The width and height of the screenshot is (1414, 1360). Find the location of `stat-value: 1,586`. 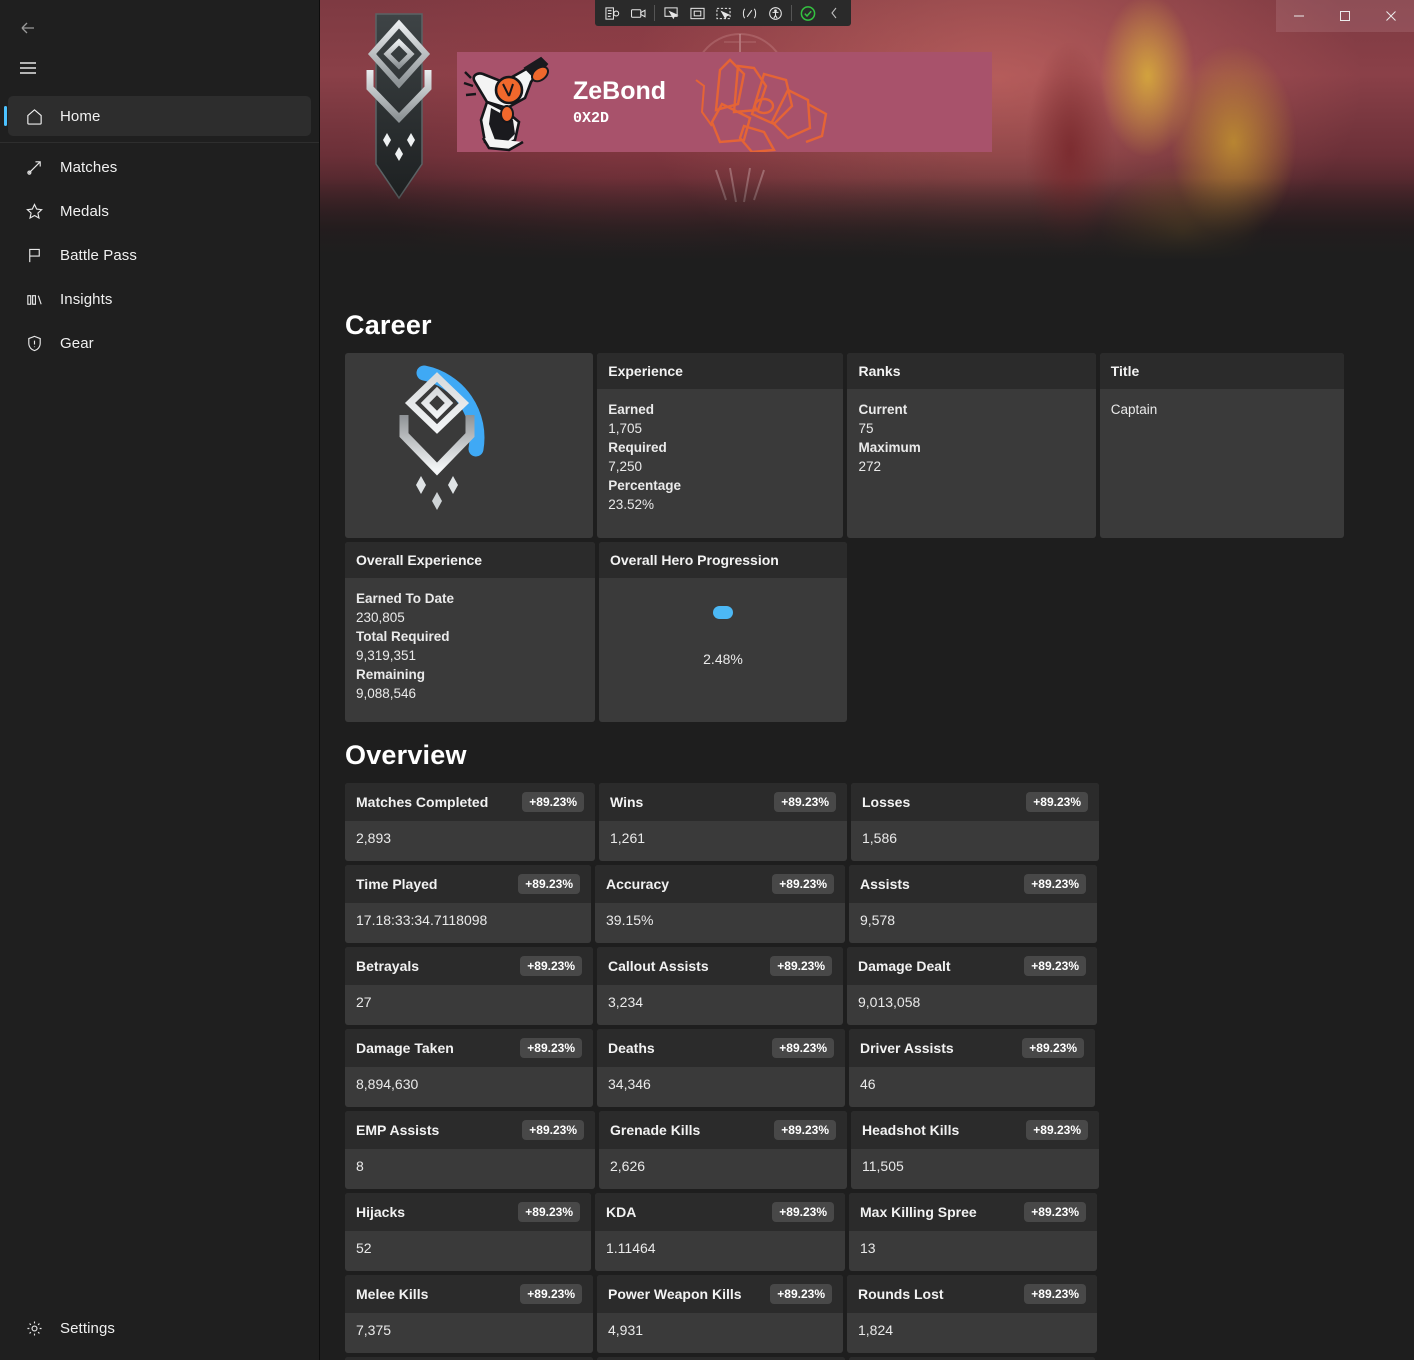

stat-value: 1,586 is located at coordinates (880, 838).